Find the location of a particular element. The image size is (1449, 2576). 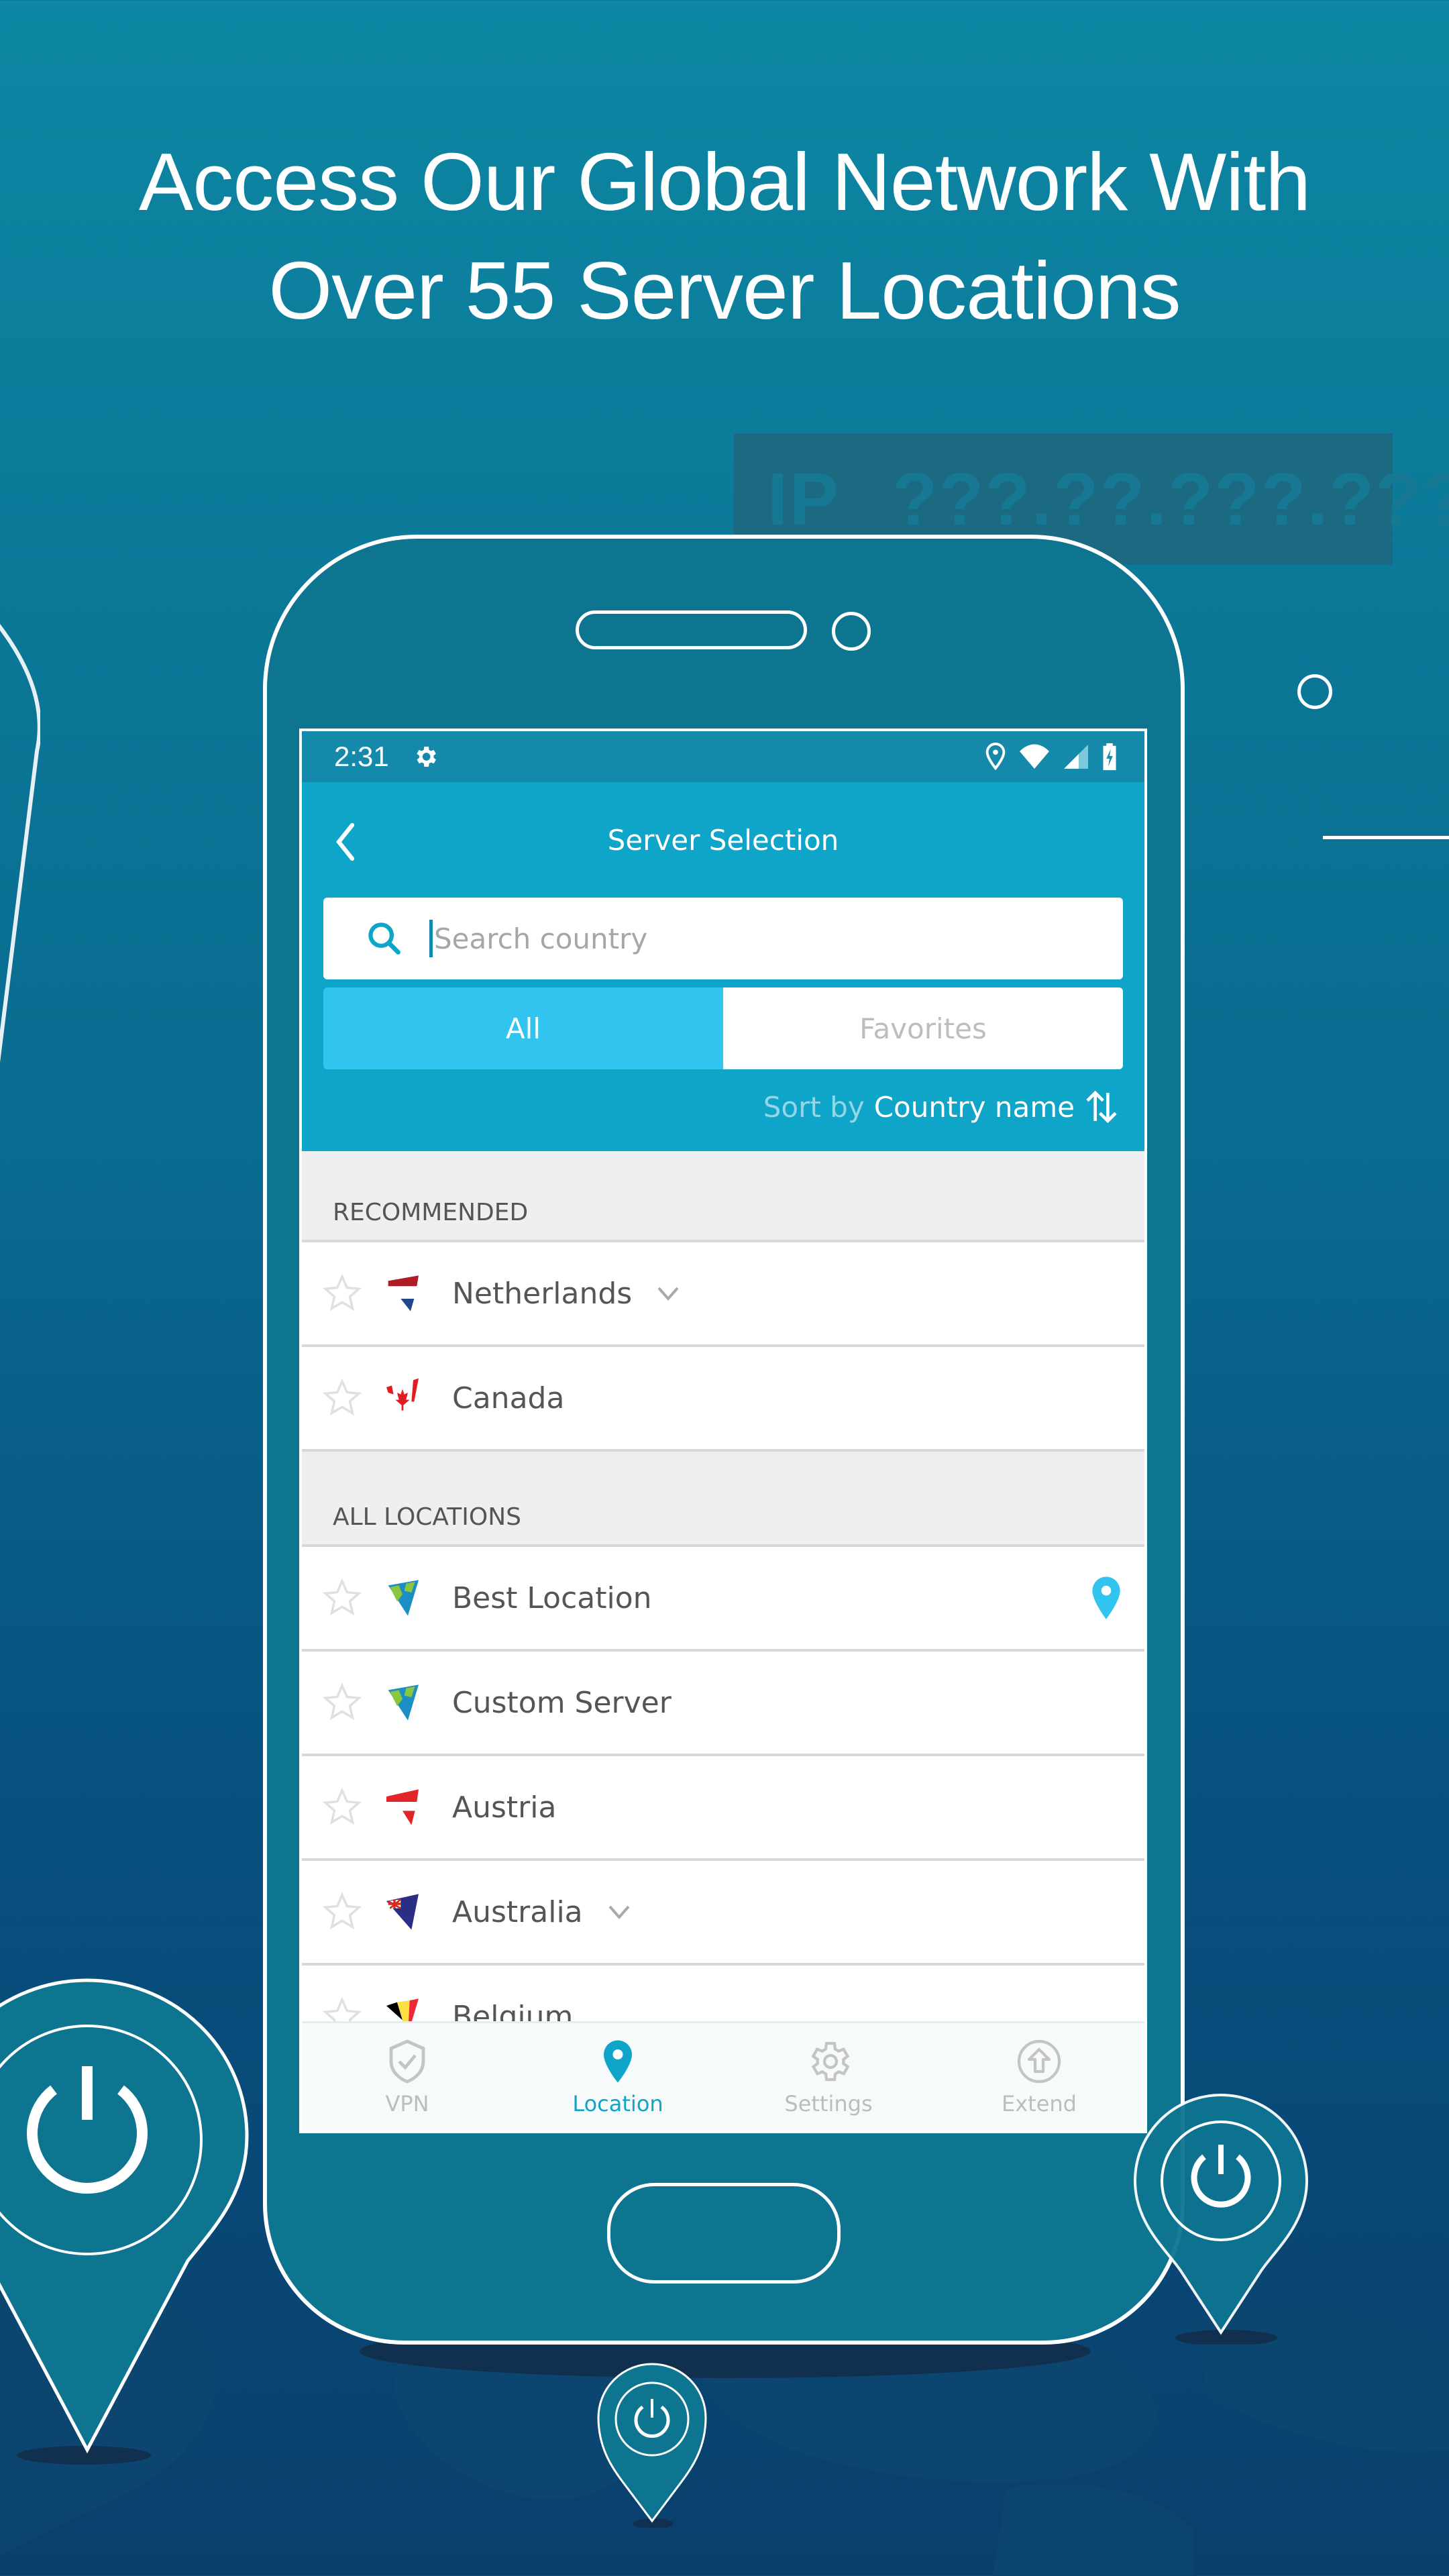

sort-label: Sort by is located at coordinates (814, 1107).